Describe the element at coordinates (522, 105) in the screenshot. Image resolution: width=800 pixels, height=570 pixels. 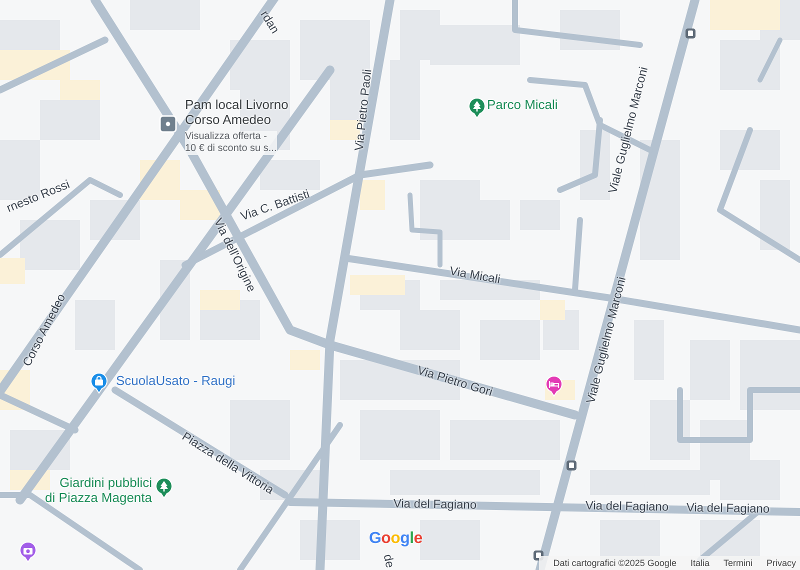
I see `place-label: Parco Micali` at that location.